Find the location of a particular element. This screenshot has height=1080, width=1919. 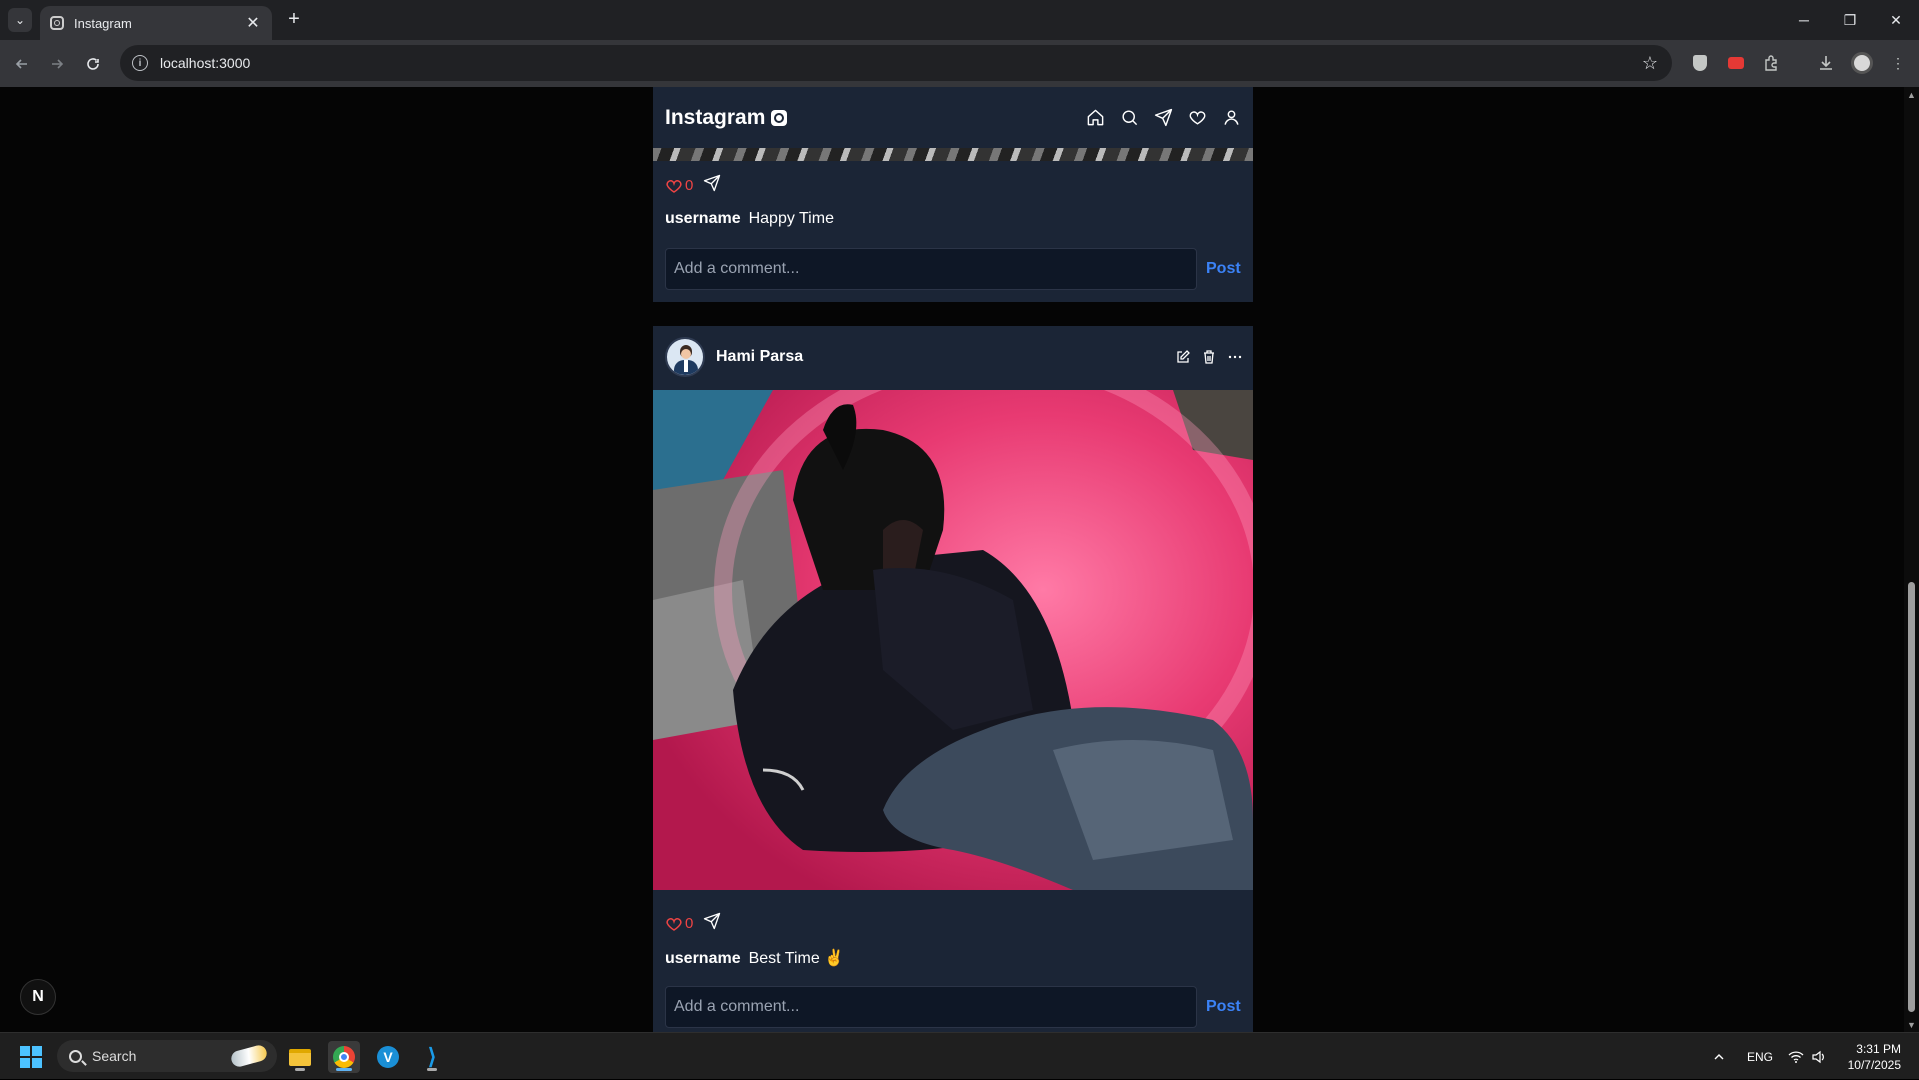

address-bar: i localhost:3000 ☆ is located at coordinates (896, 63).